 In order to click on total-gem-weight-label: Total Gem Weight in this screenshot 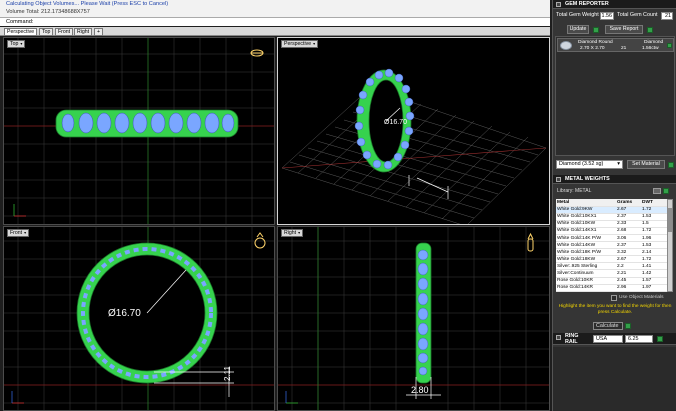, I will do `click(577, 15)`.